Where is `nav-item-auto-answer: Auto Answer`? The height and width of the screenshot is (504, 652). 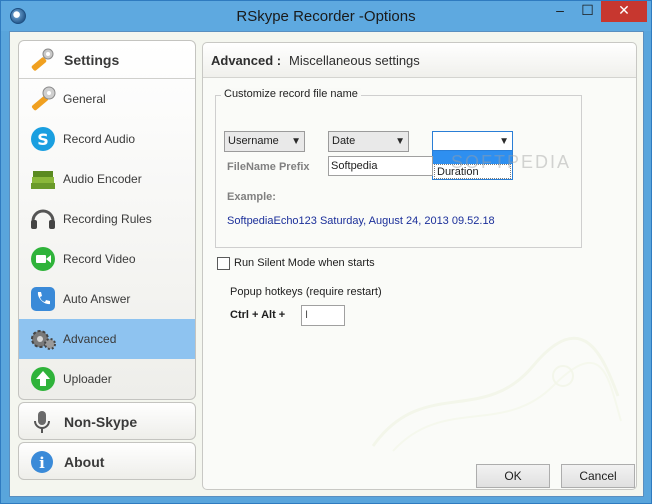 nav-item-auto-answer: Auto Answer is located at coordinates (107, 299).